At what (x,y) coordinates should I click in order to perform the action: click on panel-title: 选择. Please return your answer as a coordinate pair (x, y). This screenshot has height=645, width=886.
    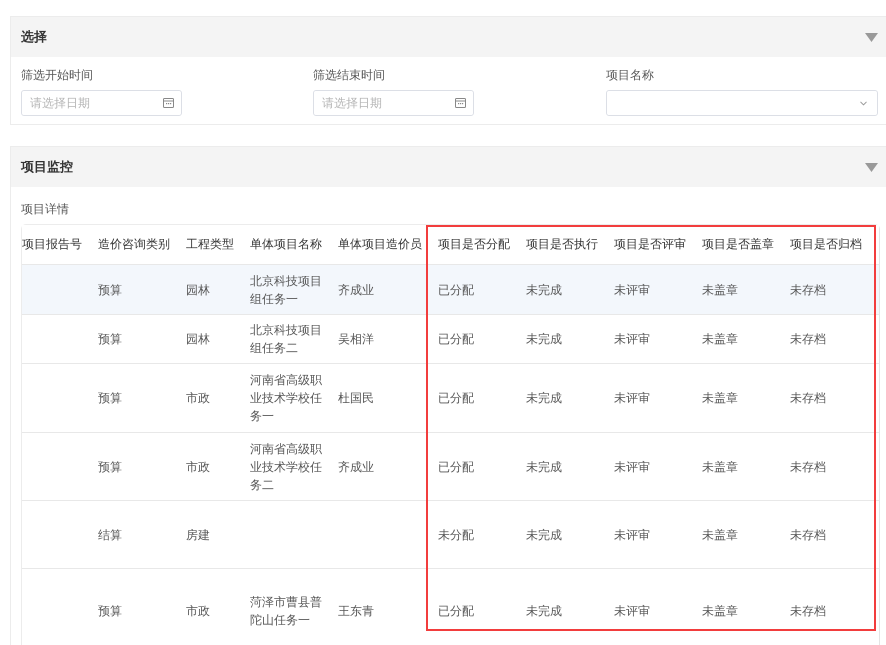
    Looking at the image, I should click on (34, 37).